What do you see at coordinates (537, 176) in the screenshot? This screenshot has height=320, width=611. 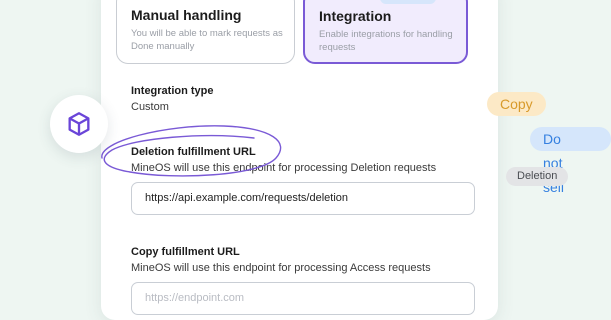 I see `deletion-chip: Deletion` at bounding box center [537, 176].